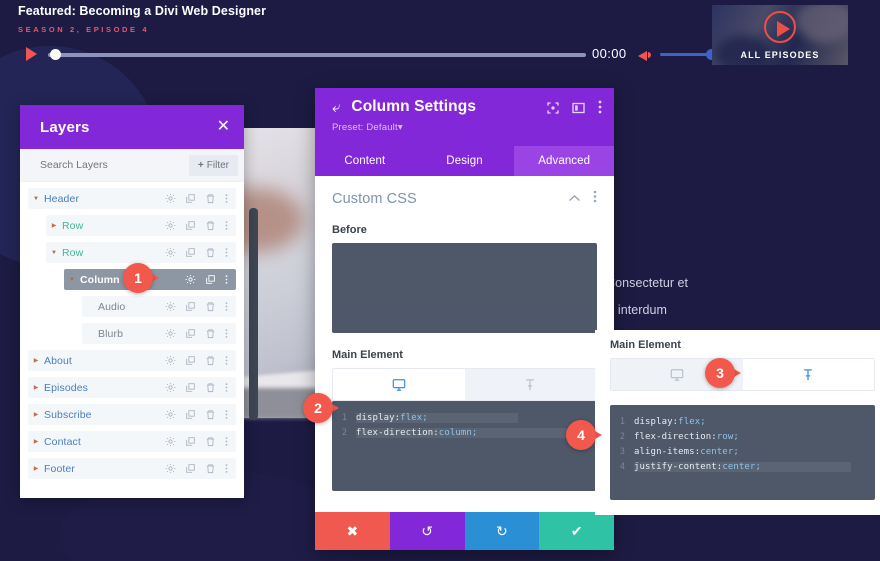  Describe the element at coordinates (464, 446) in the screenshot. I see `main-element-code-input: 1 display:flex; 2 flex-direction:column;` at that location.